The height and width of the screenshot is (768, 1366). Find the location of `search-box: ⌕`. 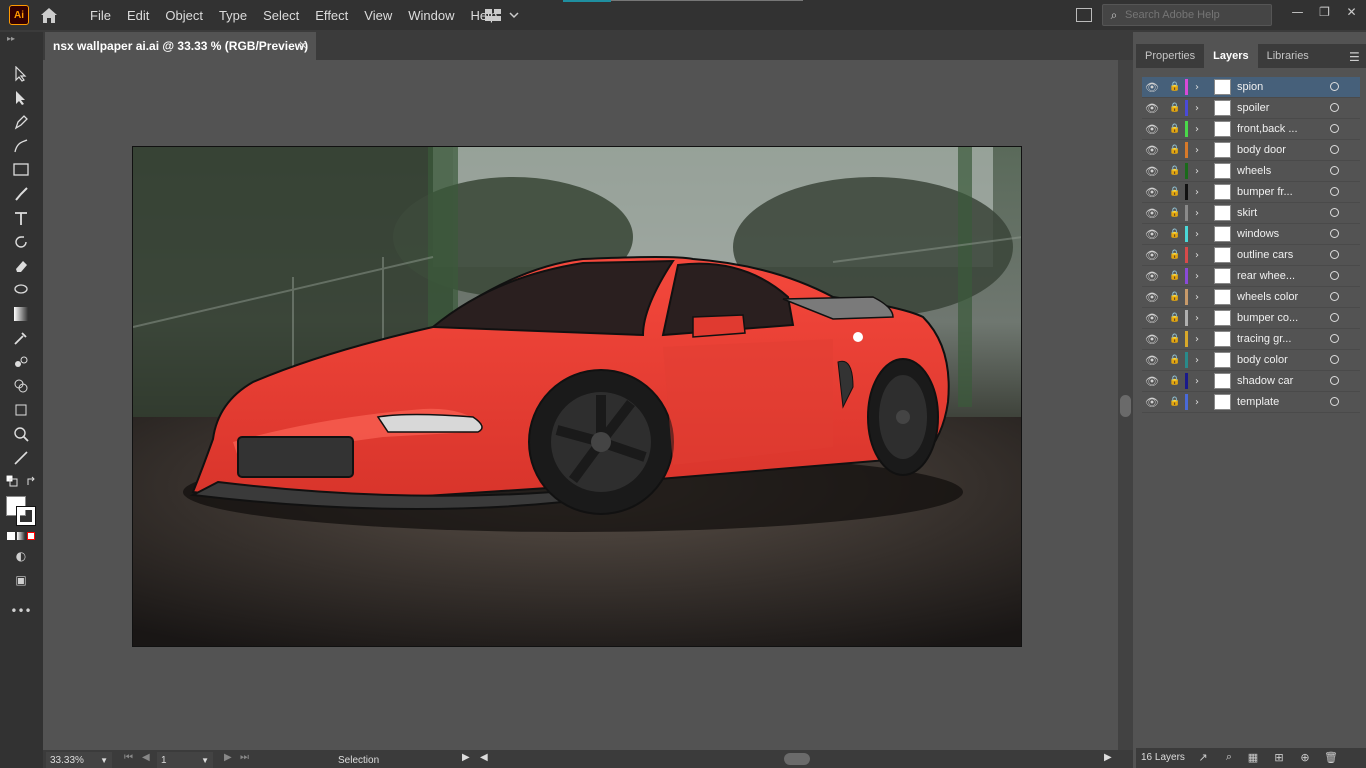

search-box: ⌕ is located at coordinates (1187, 15).